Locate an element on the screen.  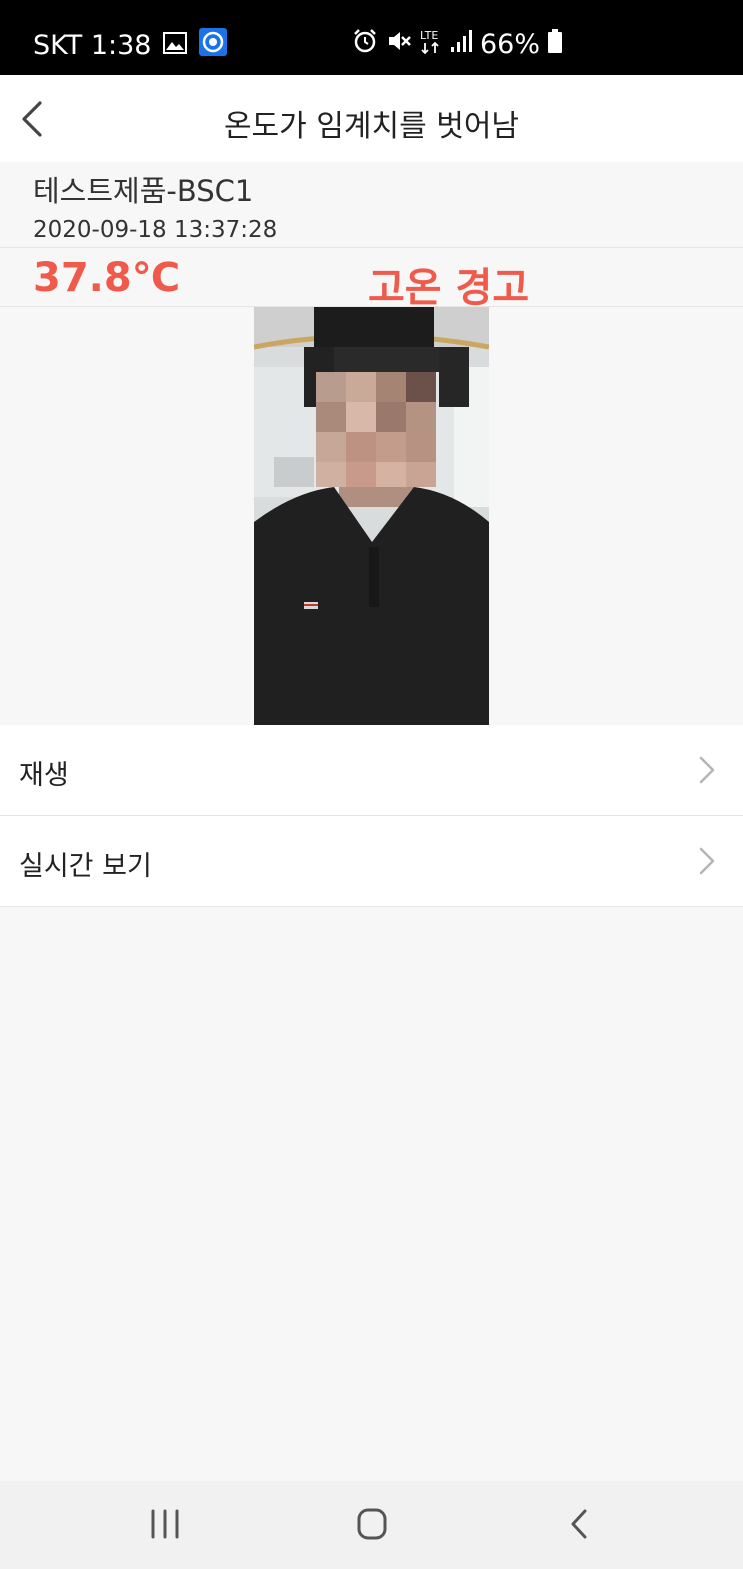
action-menu: 재생 실시간 보기 is located at coordinates (371, 816).